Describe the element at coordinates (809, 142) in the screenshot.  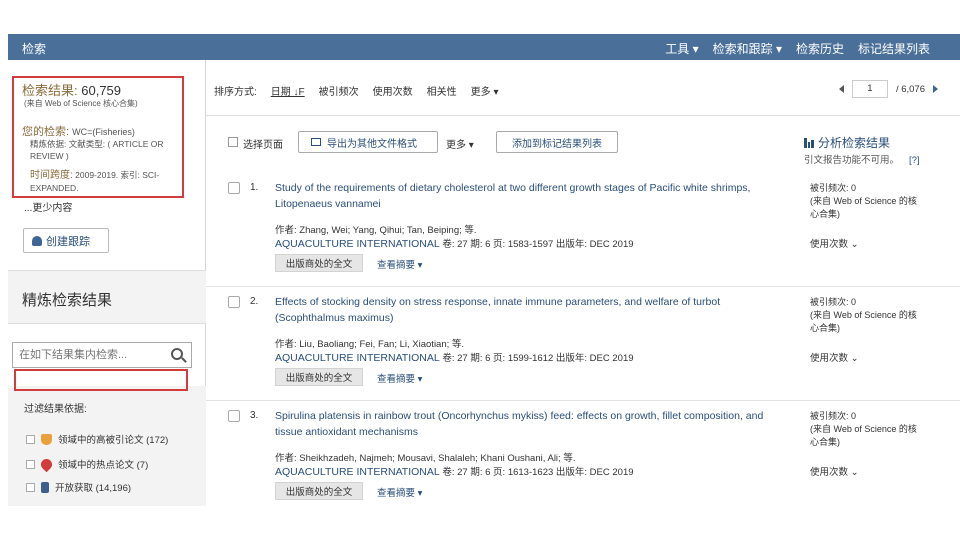
I see `bar-chart-icon` at that location.